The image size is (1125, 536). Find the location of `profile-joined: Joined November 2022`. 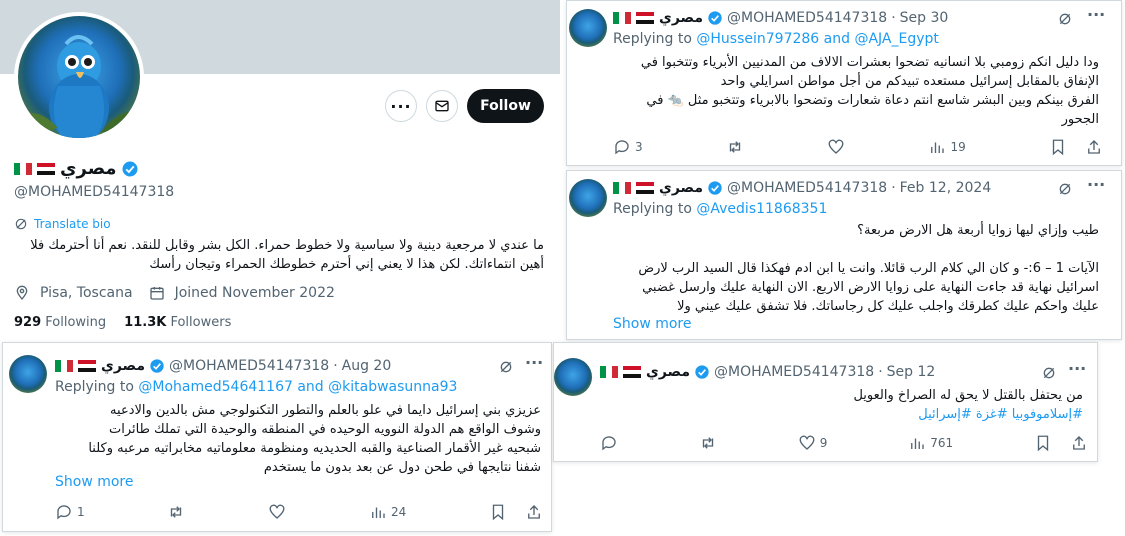

profile-joined: Joined November 2022 is located at coordinates (254, 293).